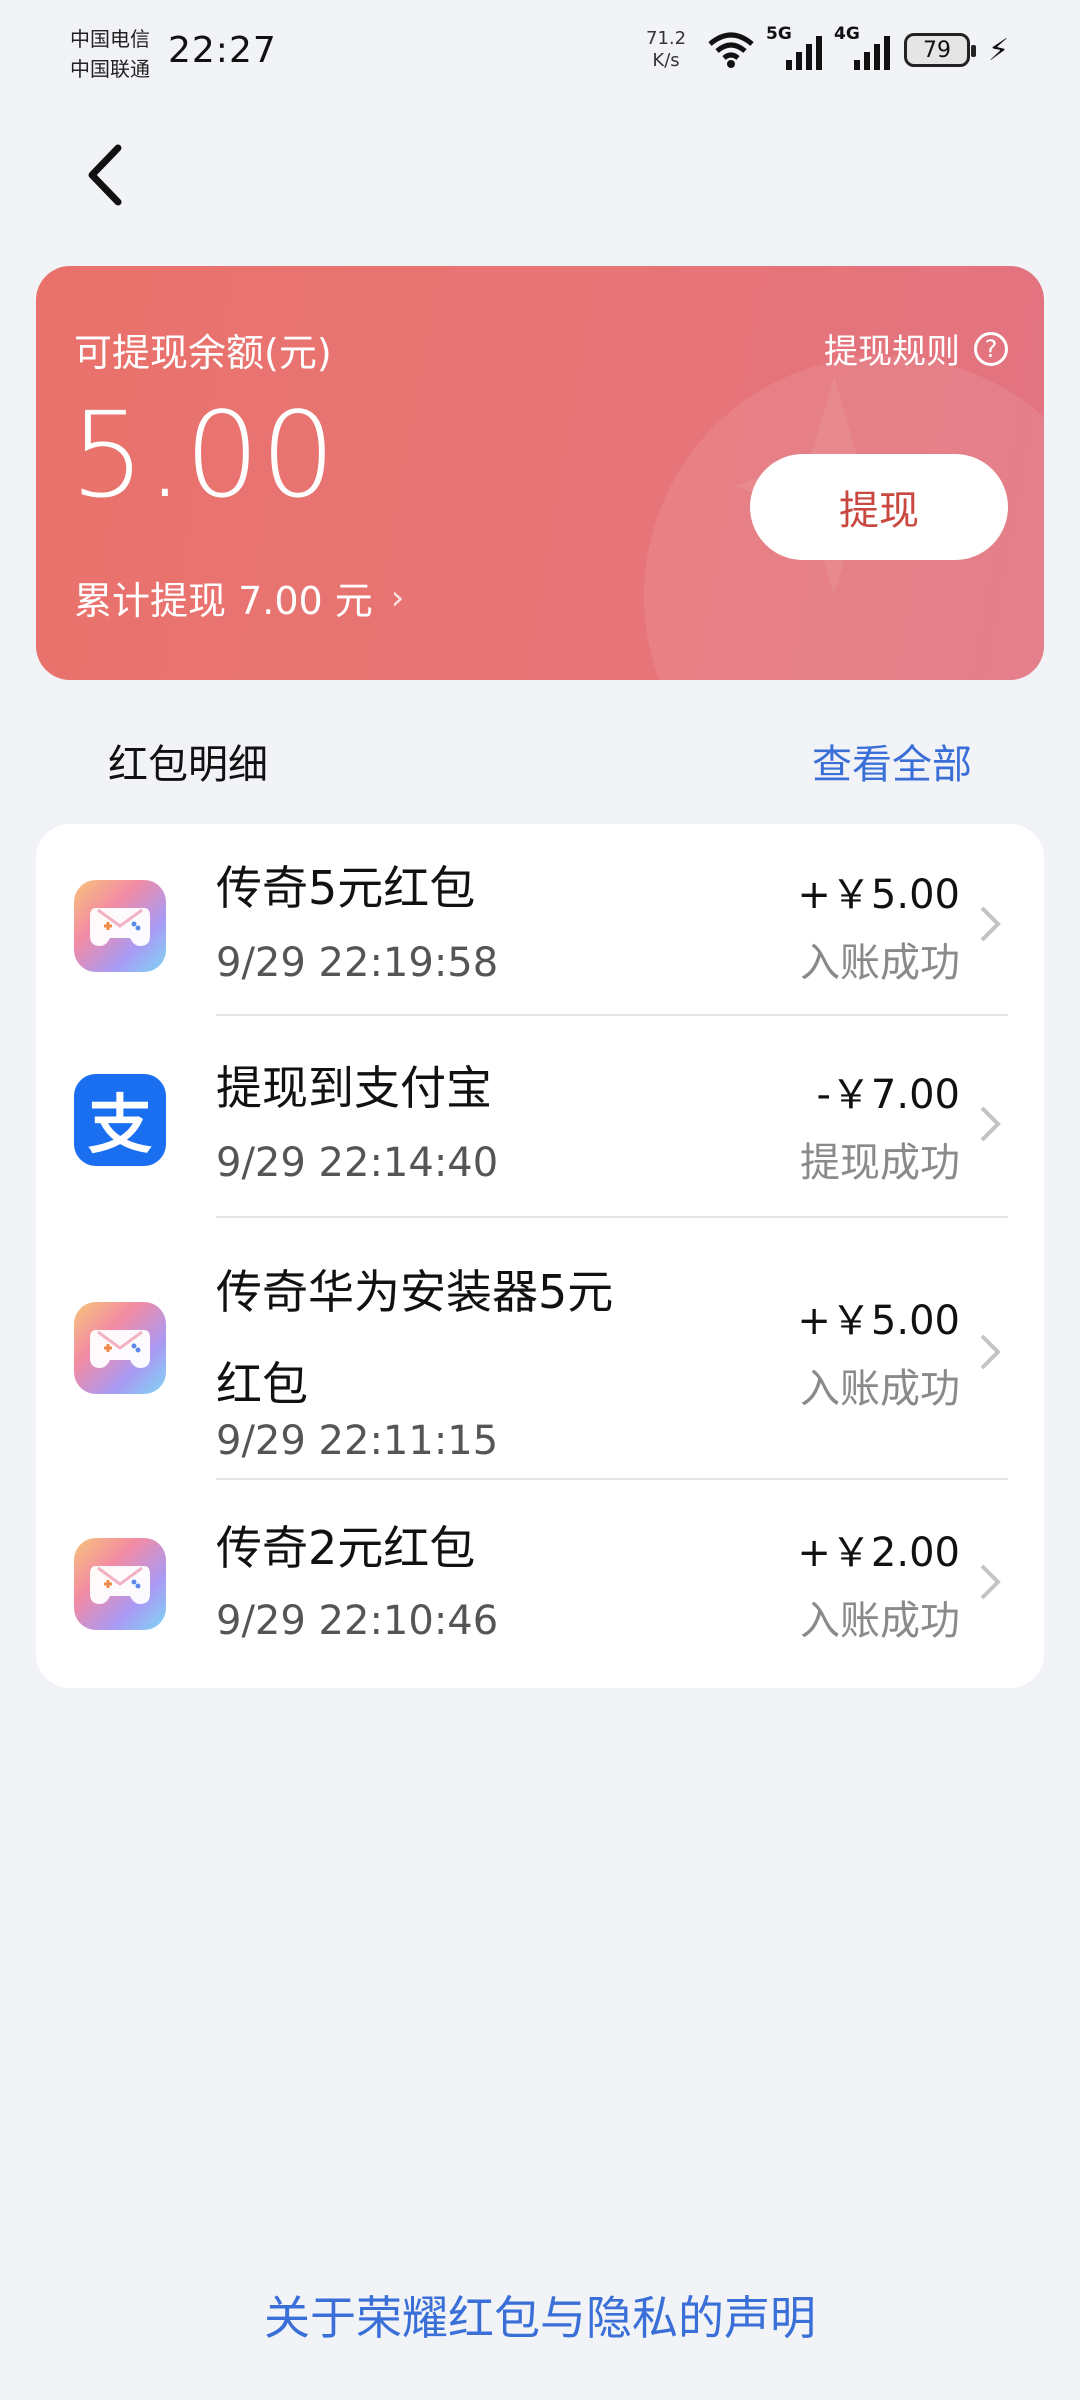  What do you see at coordinates (357, 1441) in the screenshot?
I see `transaction-date: 9/29 22:11:15` at bounding box center [357, 1441].